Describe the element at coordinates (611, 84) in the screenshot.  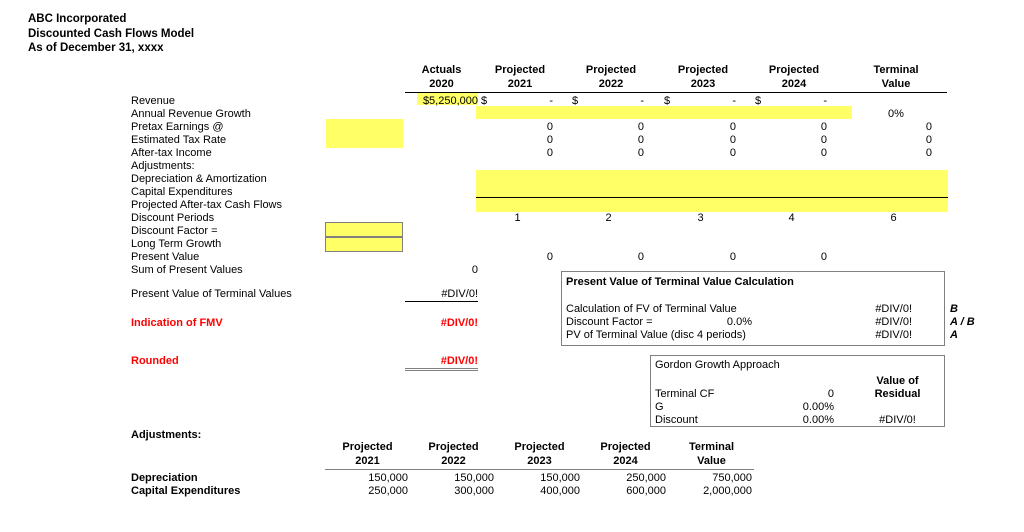
I see `col-header-2022-bottom: 2022` at that location.